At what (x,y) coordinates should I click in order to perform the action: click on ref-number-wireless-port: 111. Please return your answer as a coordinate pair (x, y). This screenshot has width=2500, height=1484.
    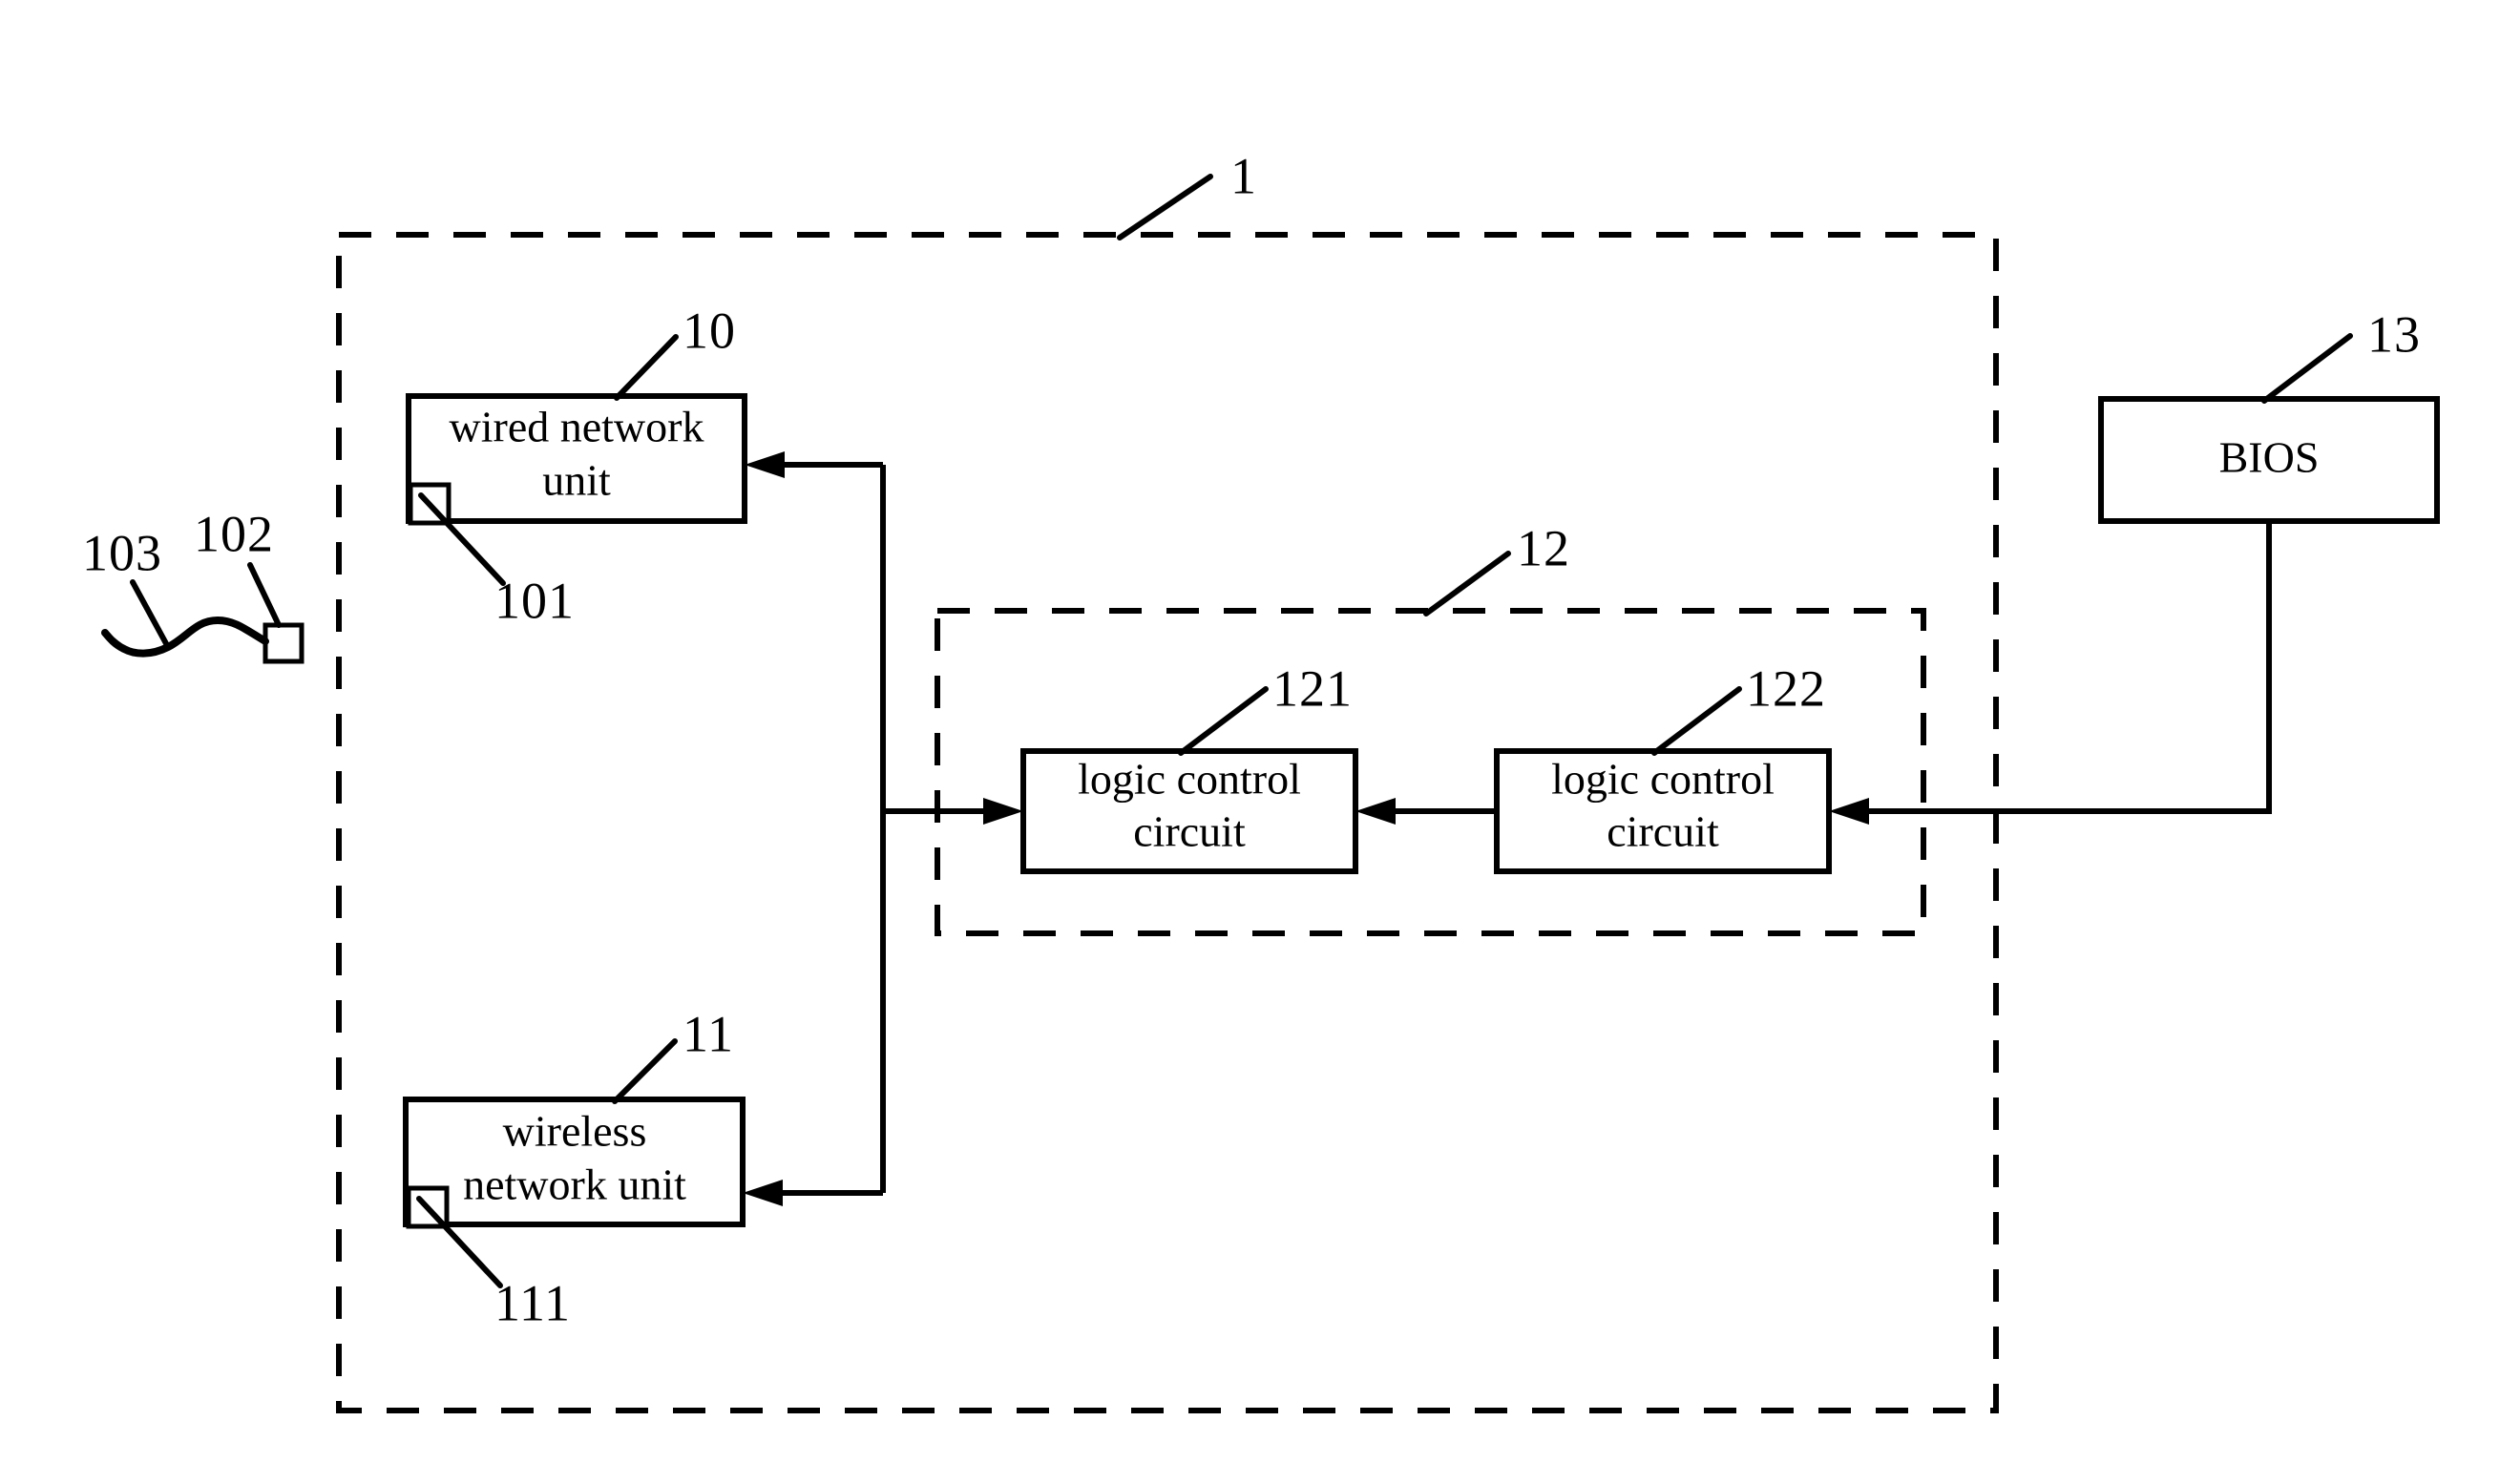
    Looking at the image, I should click on (533, 1302).